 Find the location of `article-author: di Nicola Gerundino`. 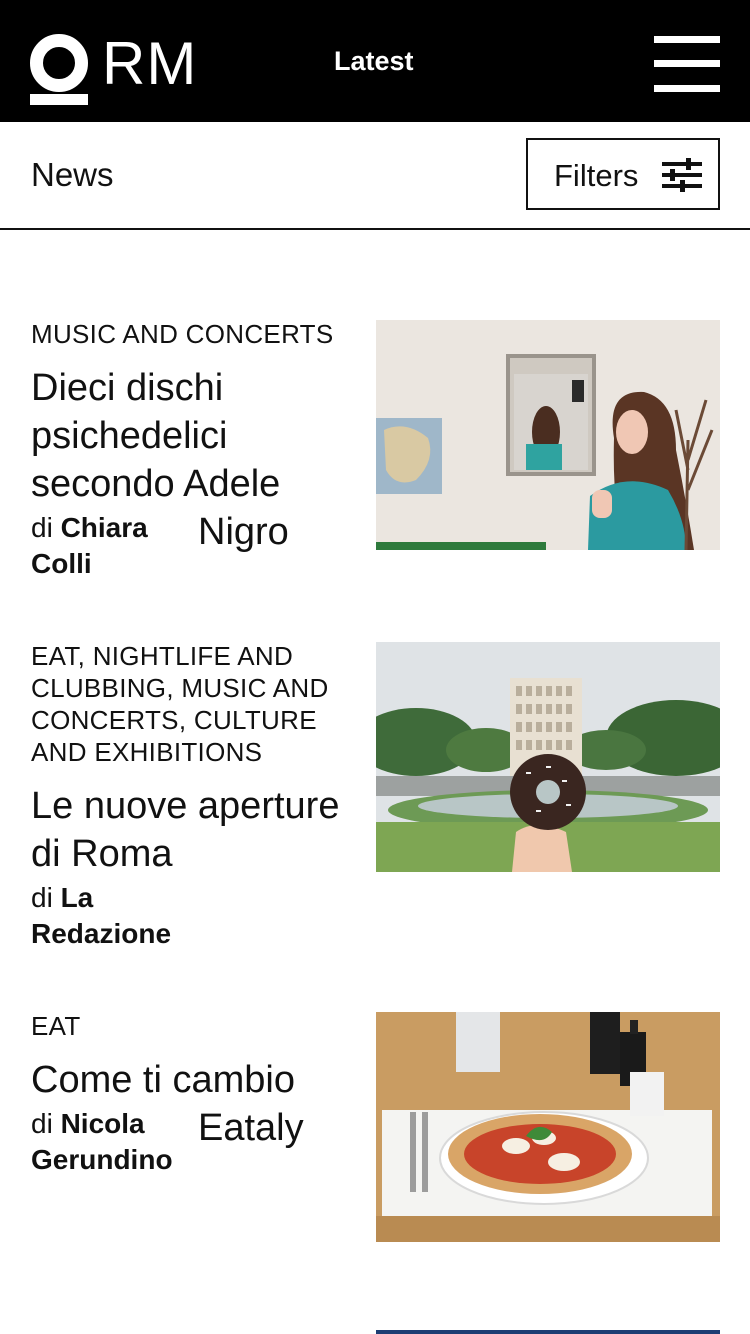

article-author: di Nicola Gerundino is located at coordinates (118, 1142).